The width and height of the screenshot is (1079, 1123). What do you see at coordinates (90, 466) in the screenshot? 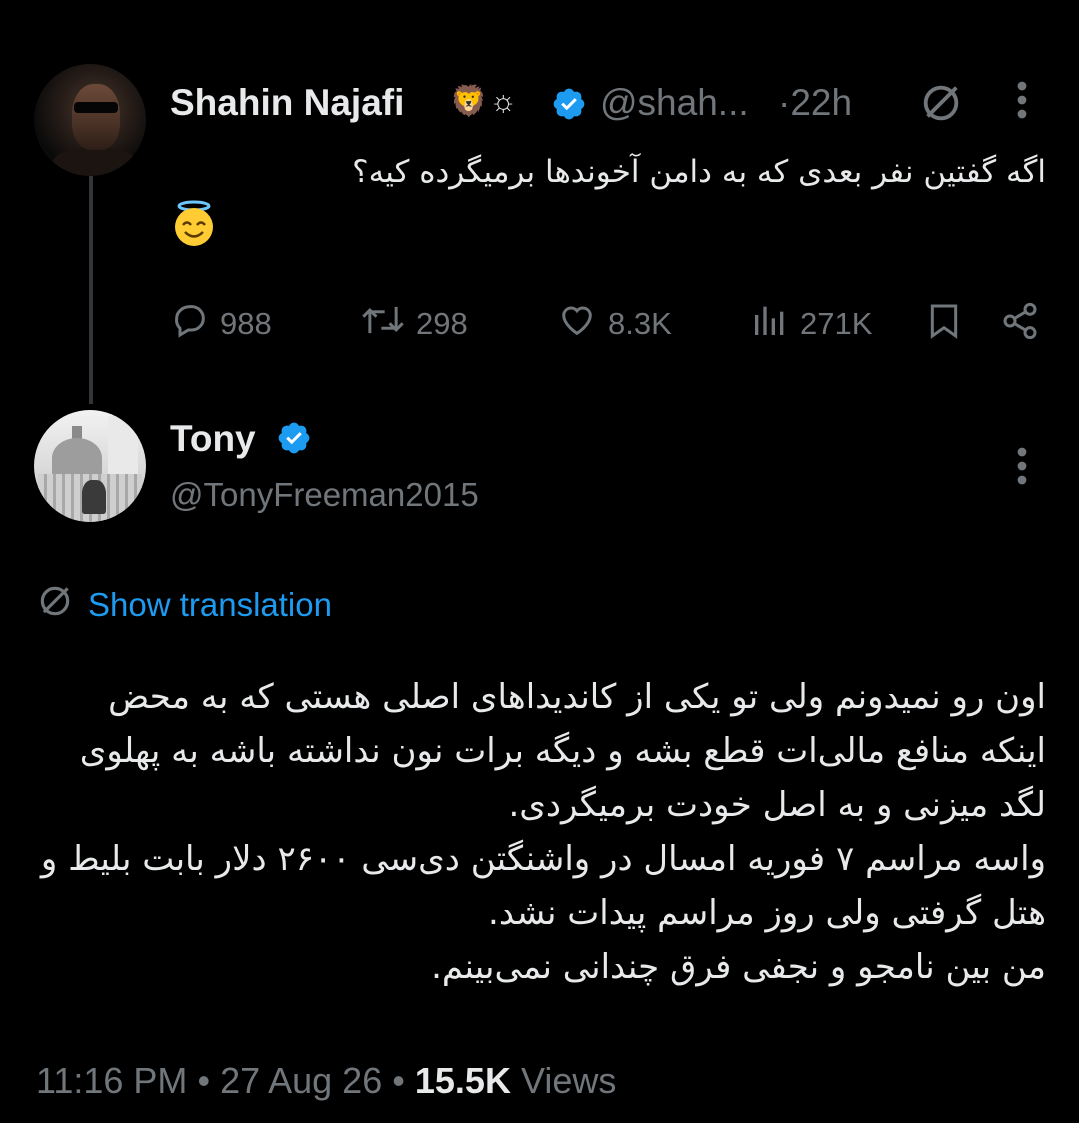
I see `reply-author-avatar` at bounding box center [90, 466].